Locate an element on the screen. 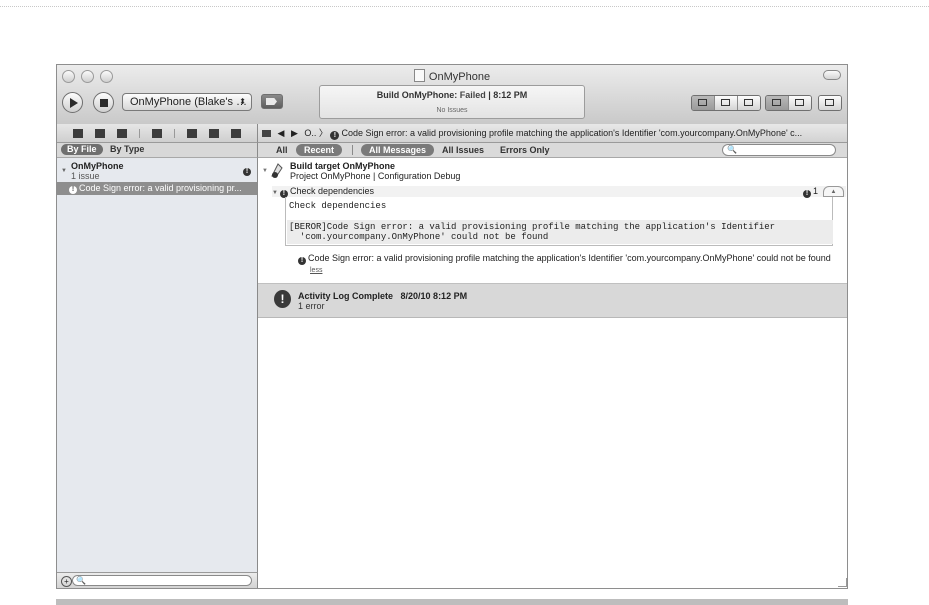 The width and height of the screenshot is (929, 605). forward-button: ▶ is located at coordinates (294, 133).